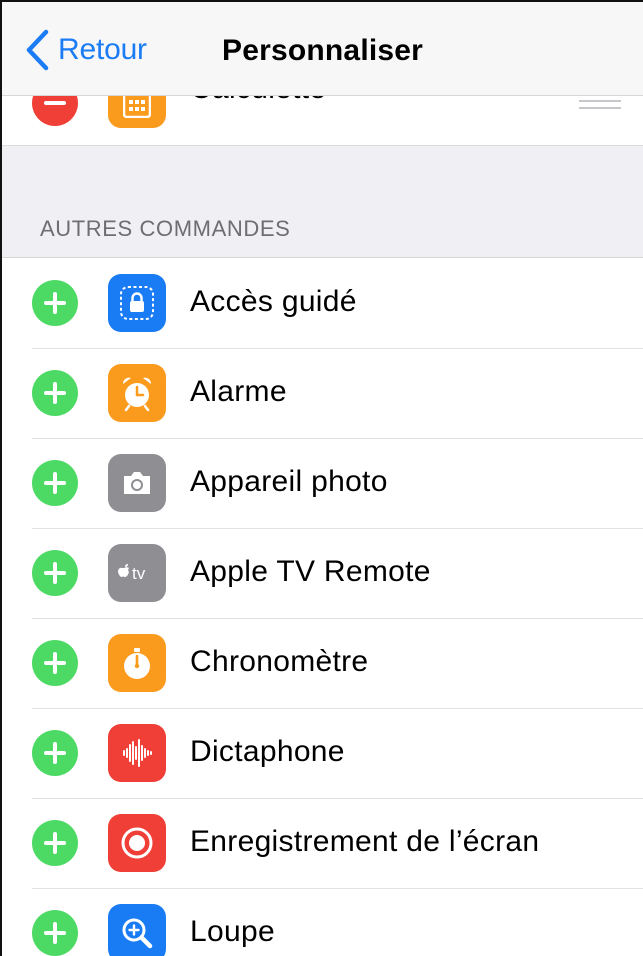 This screenshot has height=956, width=643. What do you see at coordinates (600, 107) in the screenshot?
I see `reorder-handle-icon` at bounding box center [600, 107].